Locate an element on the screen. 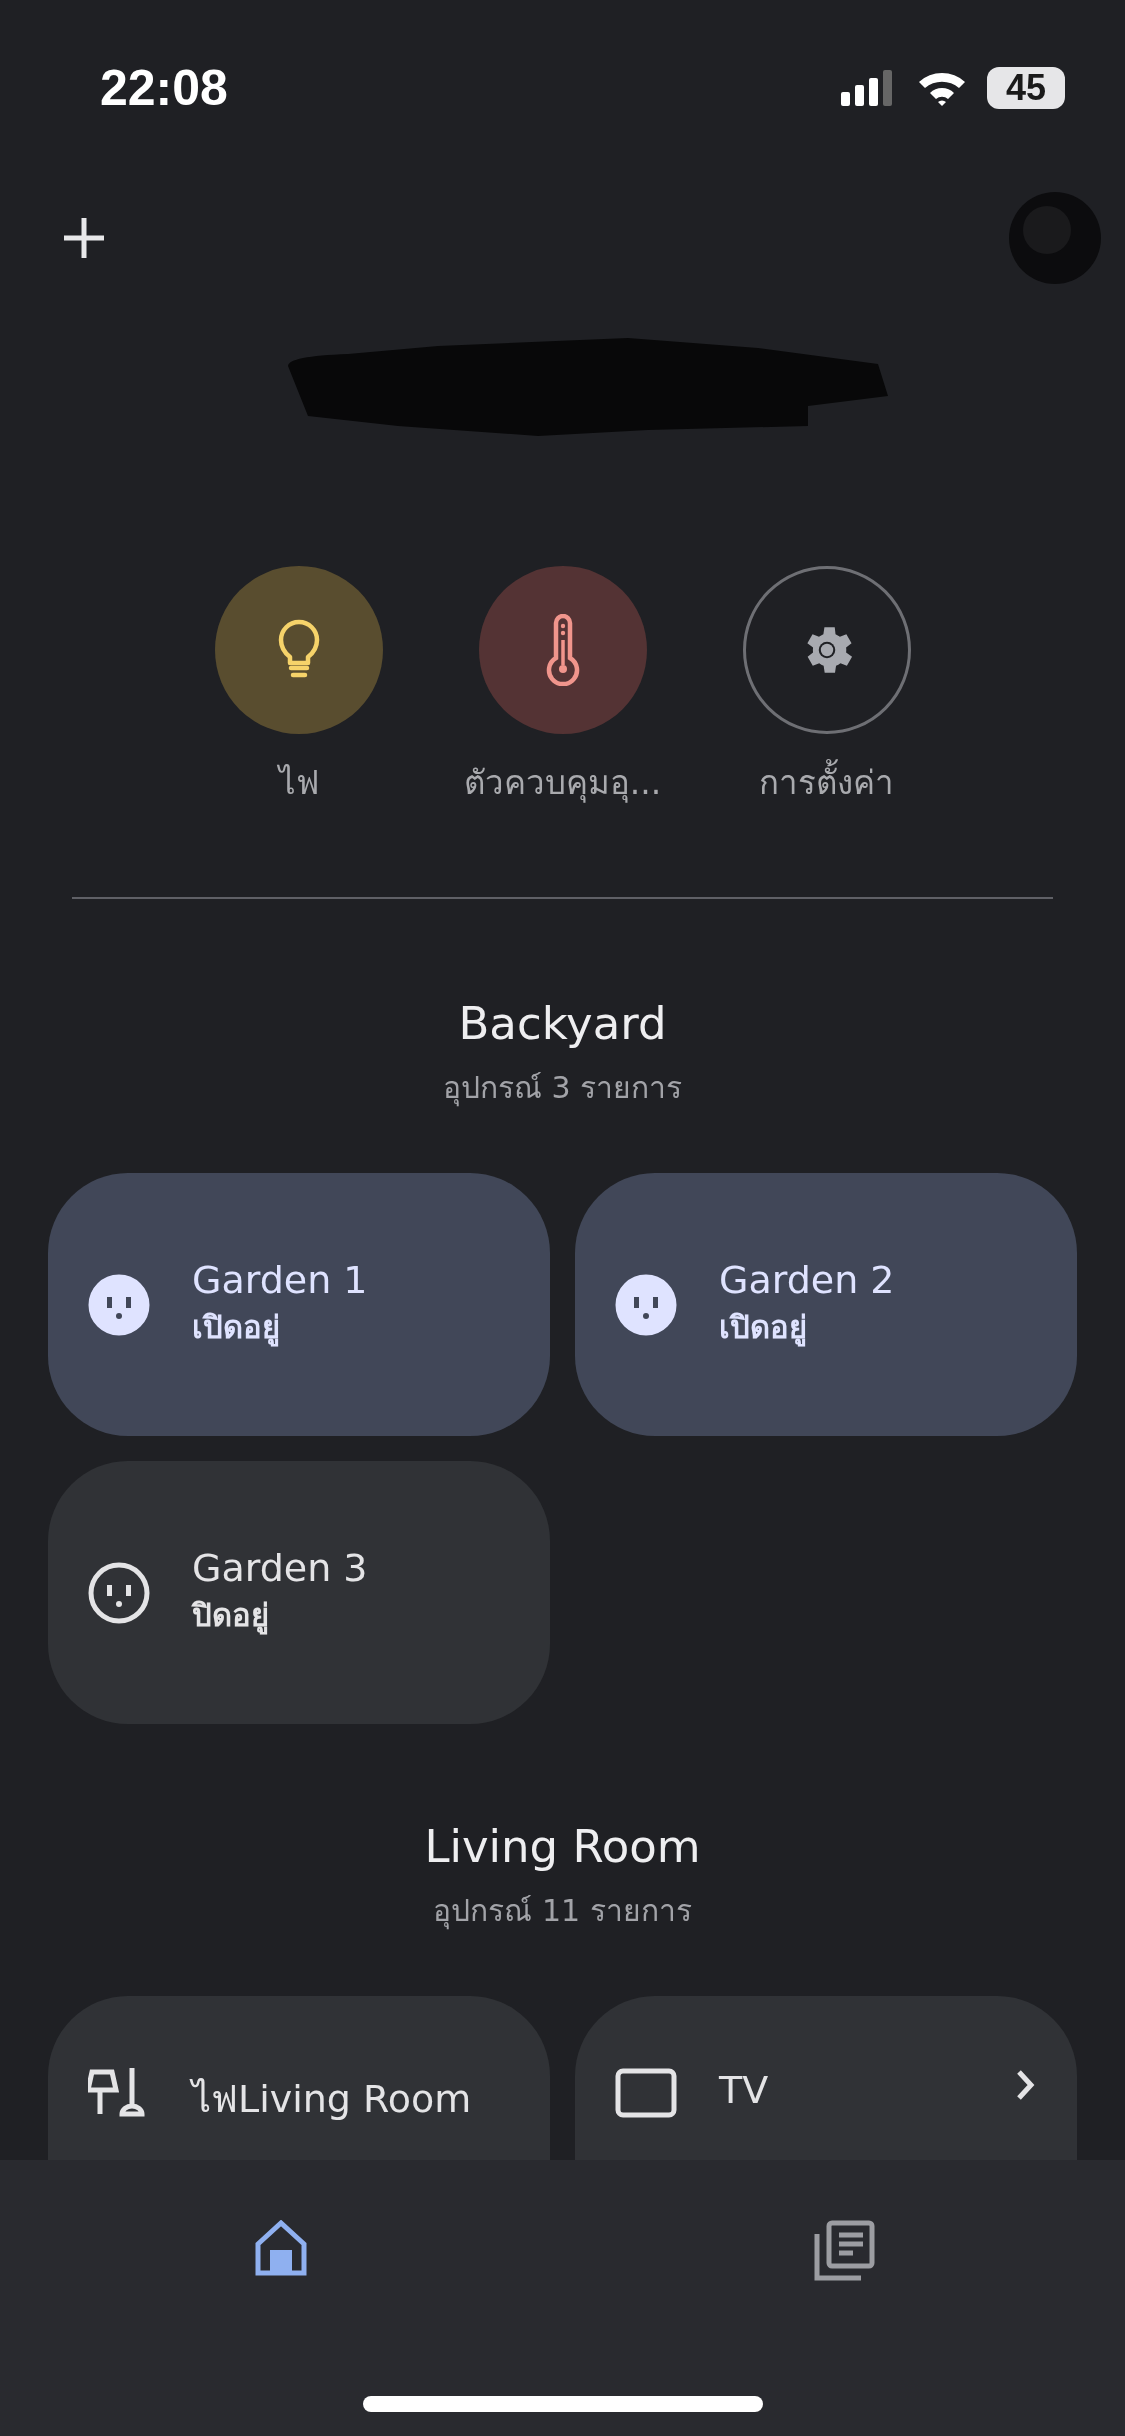  battery-indicator: 45 is located at coordinates (1026, 88).